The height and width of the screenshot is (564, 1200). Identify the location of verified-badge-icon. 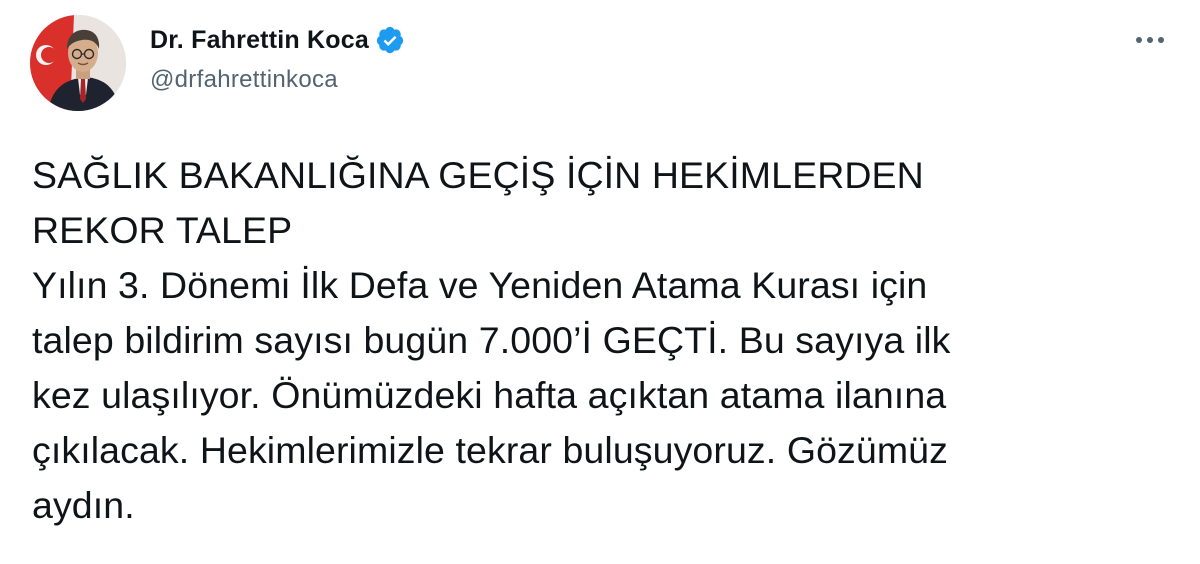
(390, 40).